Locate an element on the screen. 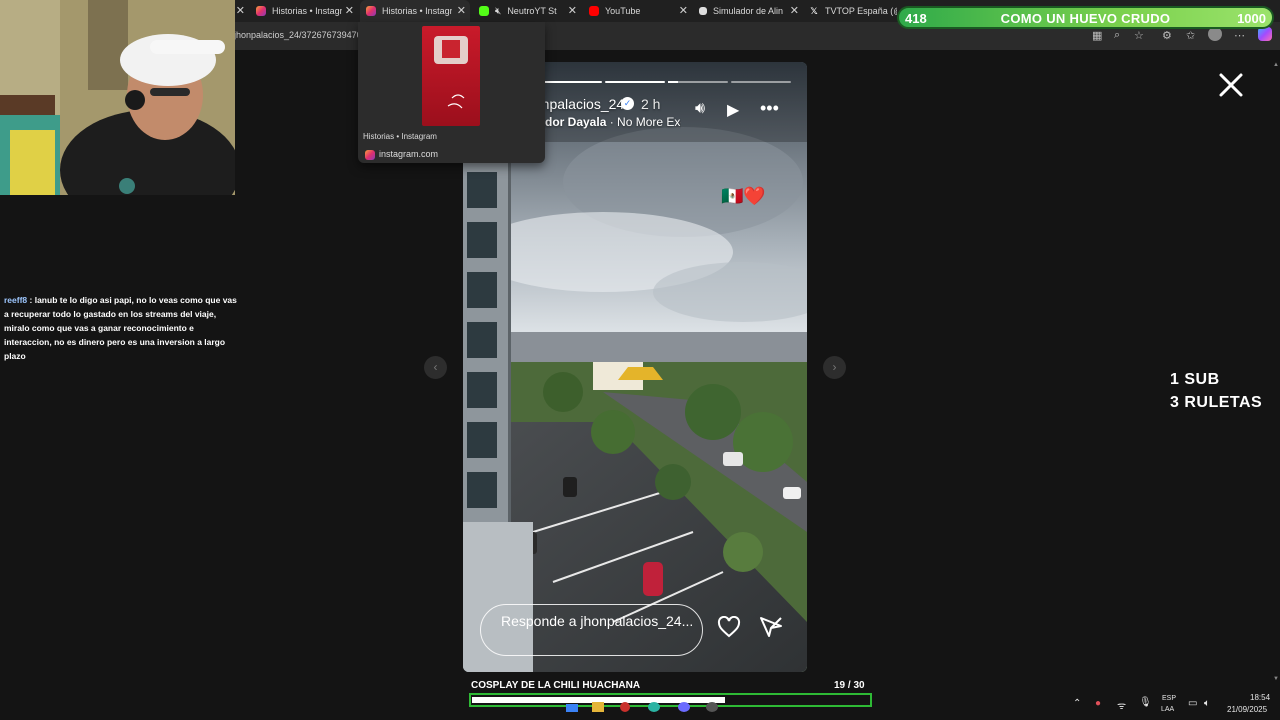 The width and height of the screenshot is (1280, 720). verified-icon: ✓ is located at coordinates (627, 103).